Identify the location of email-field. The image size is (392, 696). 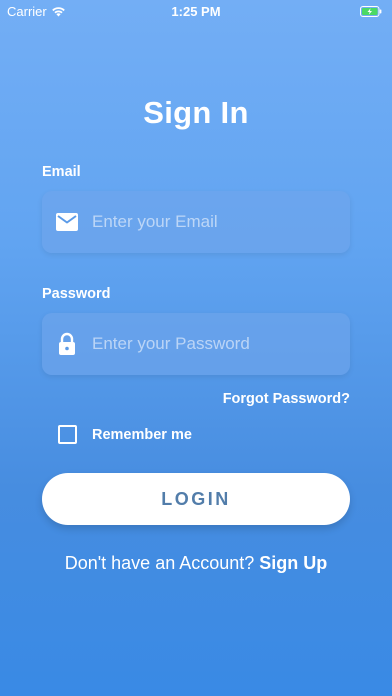
(196, 222).